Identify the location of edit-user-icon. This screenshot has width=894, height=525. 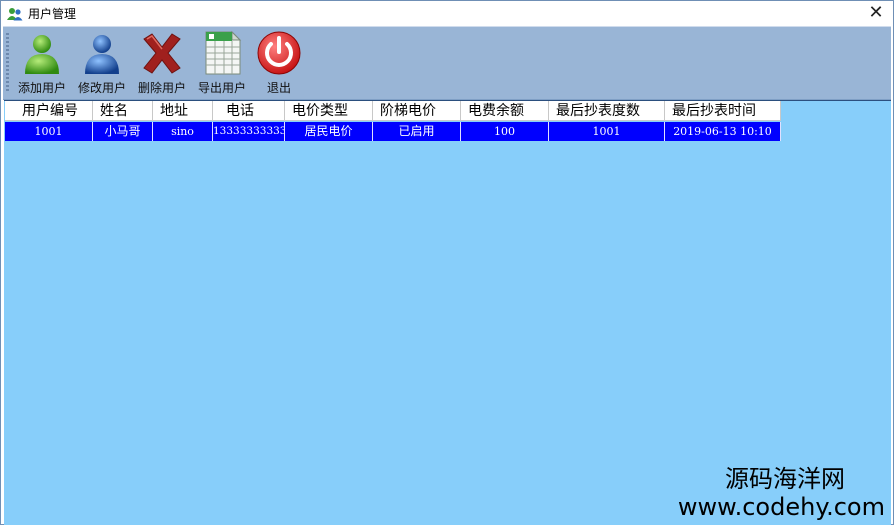
(102, 54).